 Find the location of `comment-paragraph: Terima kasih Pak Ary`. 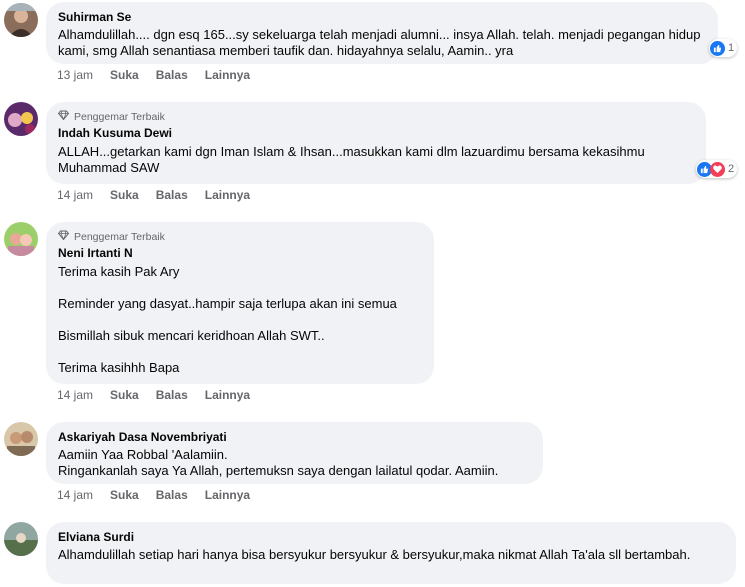

comment-paragraph: Terima kasih Pak Ary is located at coordinates (119, 271).